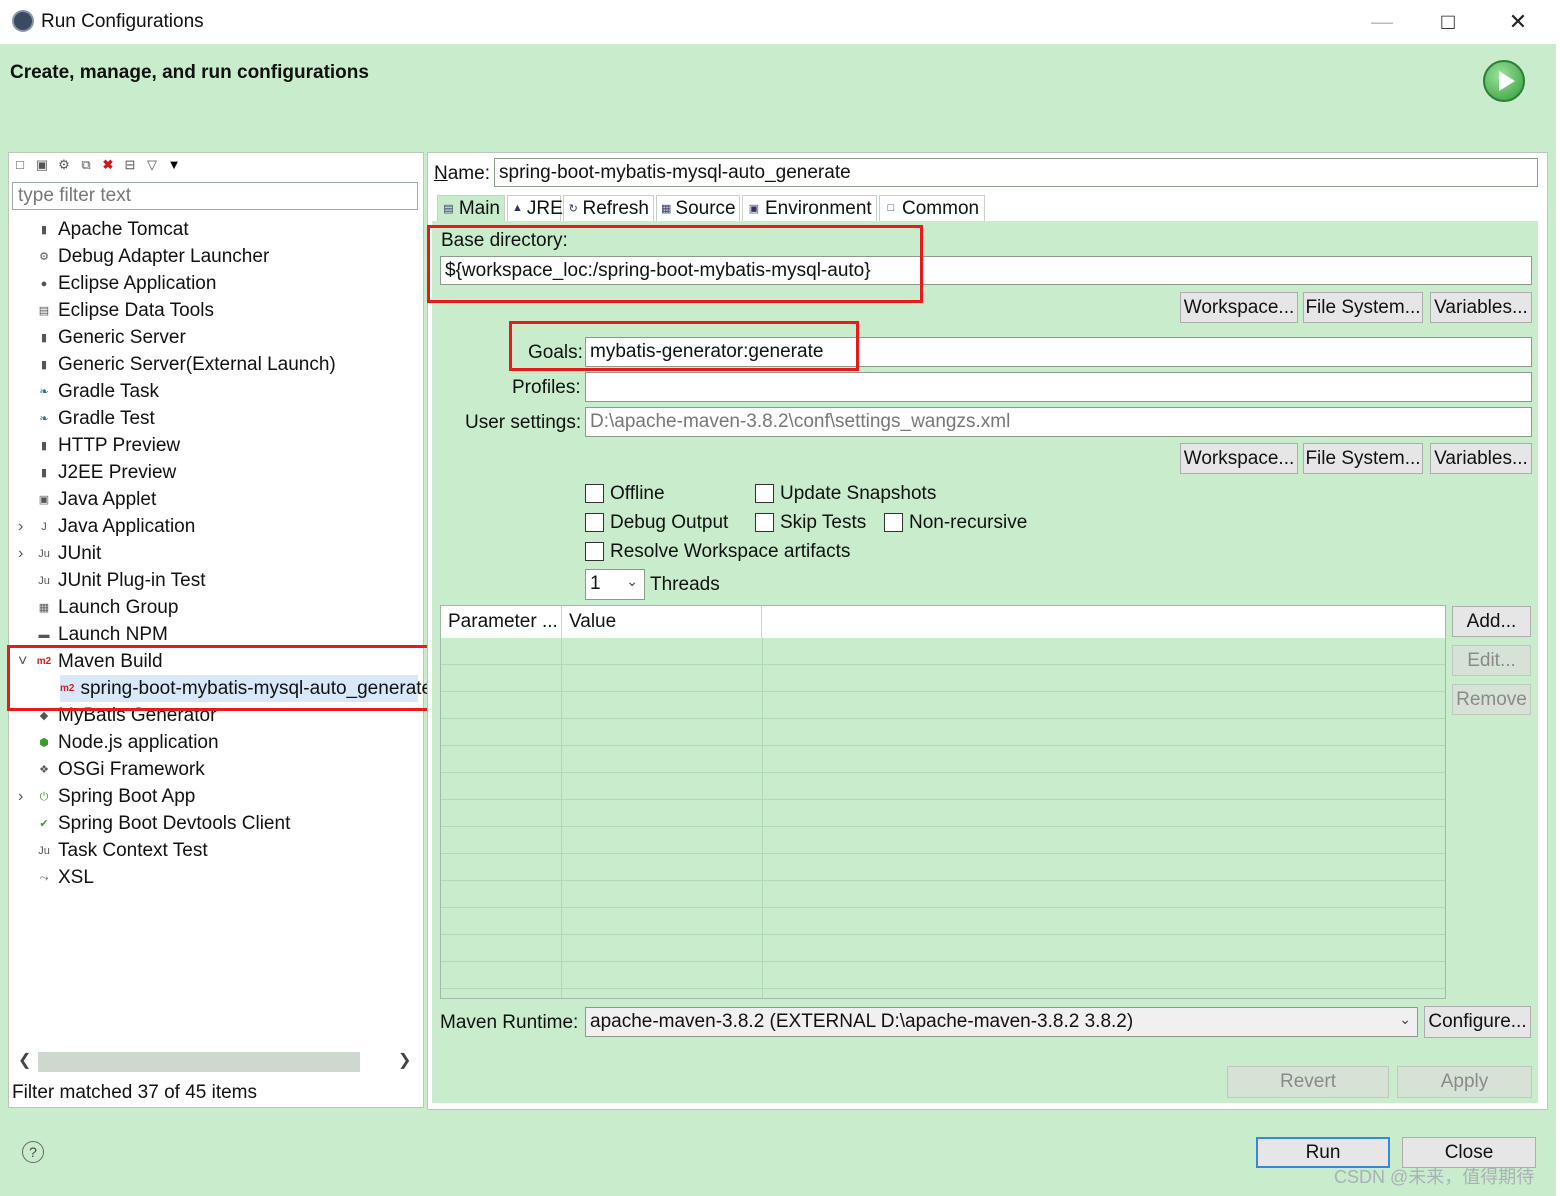 The width and height of the screenshot is (1560, 1196). I want to click on tree-item: ▮ Apache Tomcat, so click(112, 229).